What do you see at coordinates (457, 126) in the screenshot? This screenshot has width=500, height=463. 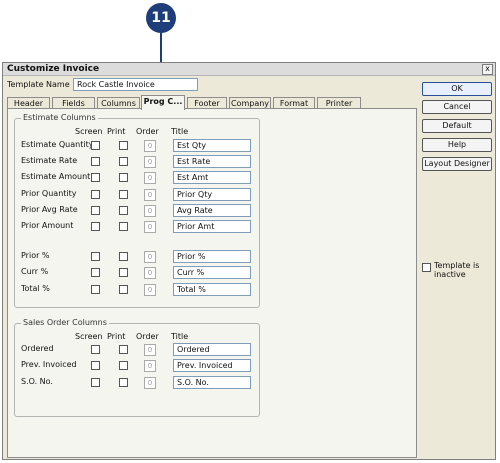 I see `default-button: Default` at bounding box center [457, 126].